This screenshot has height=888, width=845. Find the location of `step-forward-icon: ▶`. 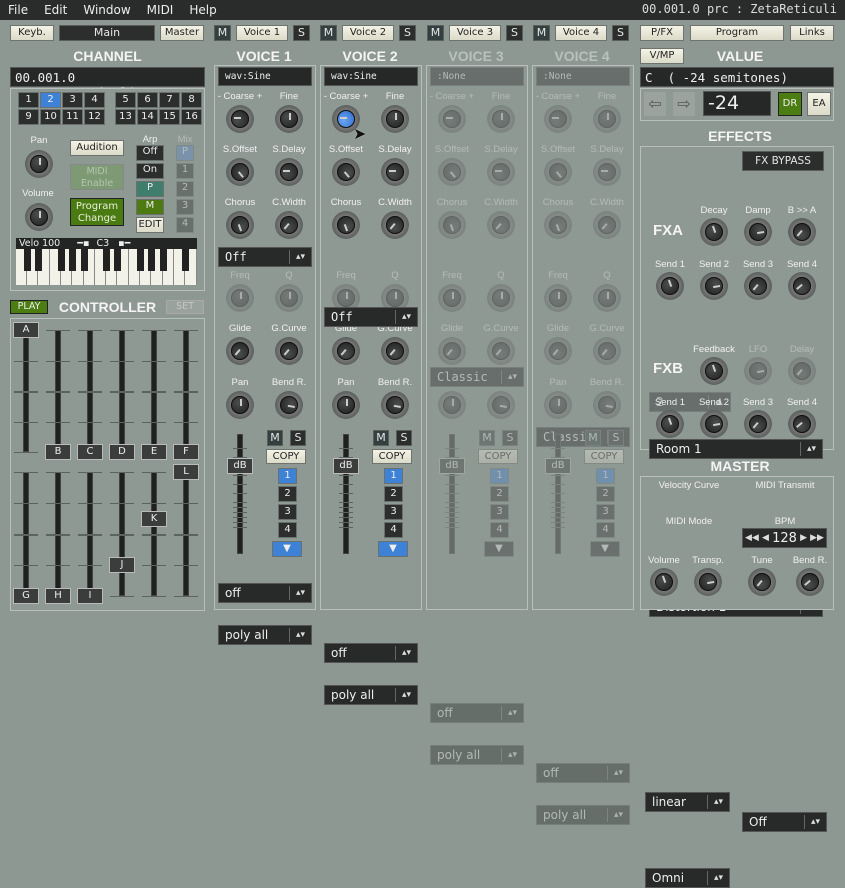

step-forward-icon: ▶ is located at coordinates (803, 538).